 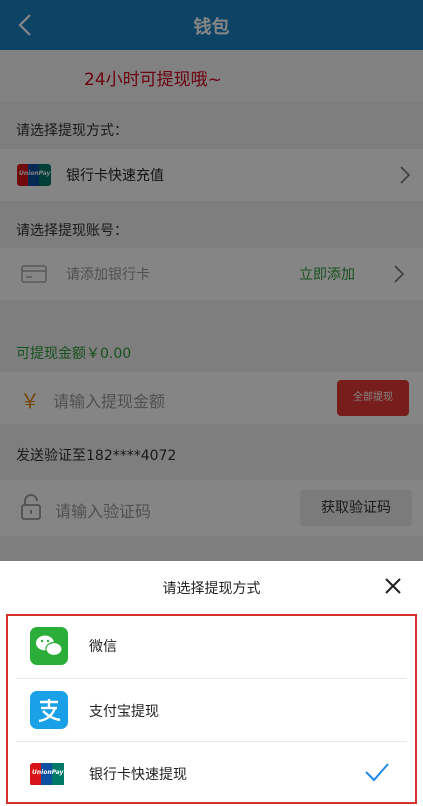 I want to click on option-alipay: 支付宝提现, so click(x=211, y=711).